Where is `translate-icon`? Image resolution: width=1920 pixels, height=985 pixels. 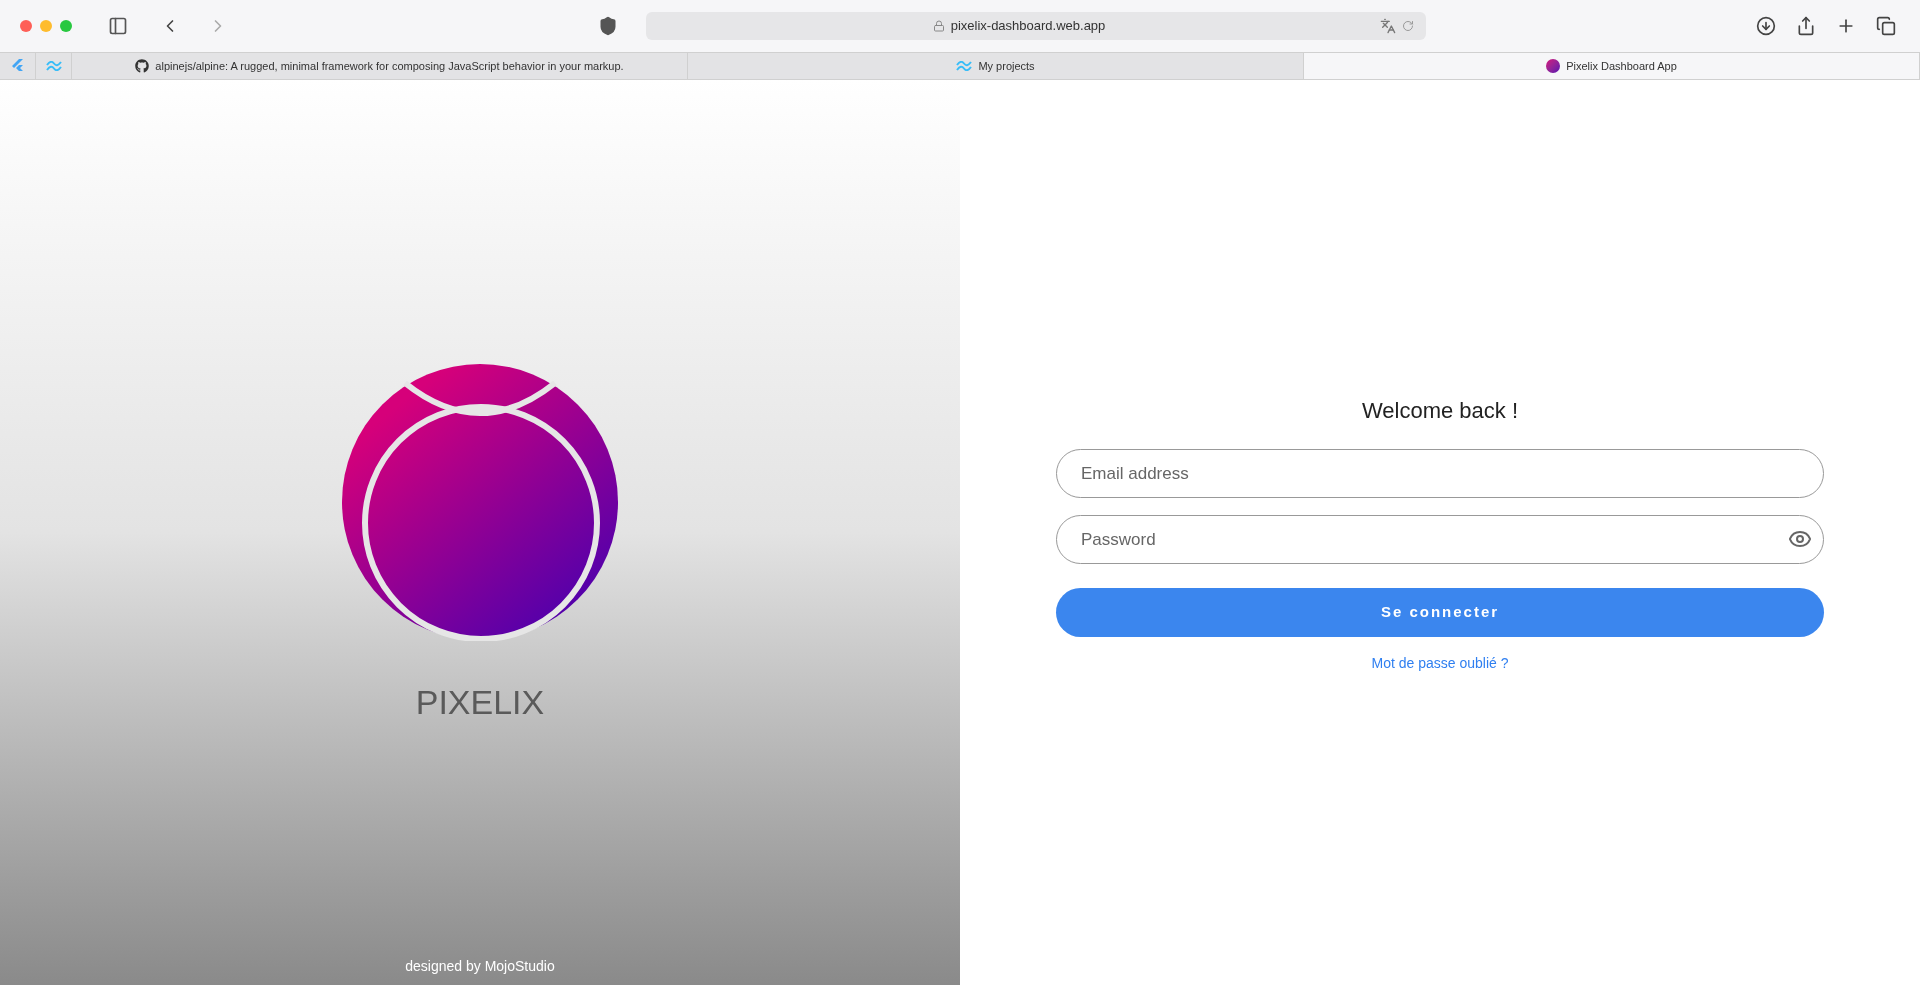 translate-icon is located at coordinates (1388, 26).